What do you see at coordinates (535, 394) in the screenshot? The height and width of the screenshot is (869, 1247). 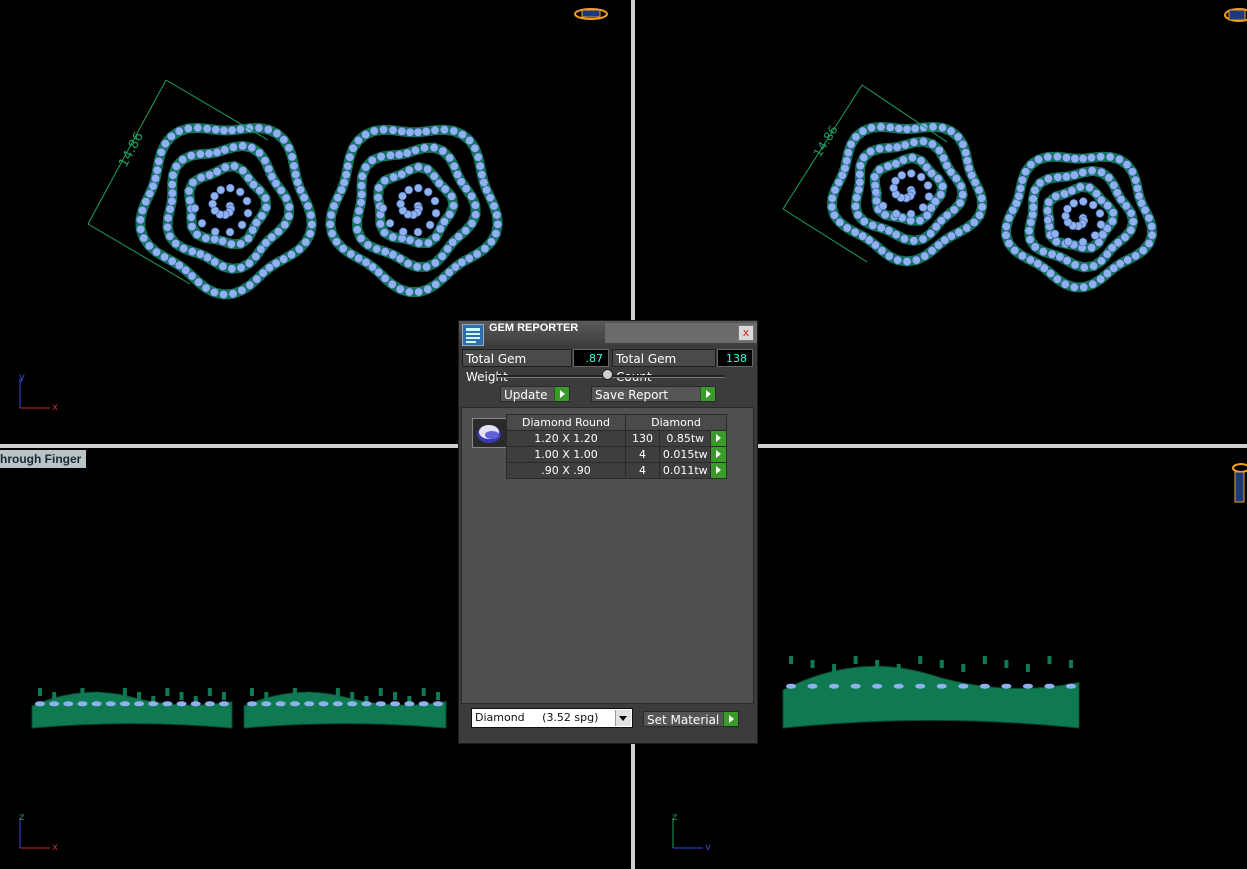 I see `update-button: Update` at bounding box center [535, 394].